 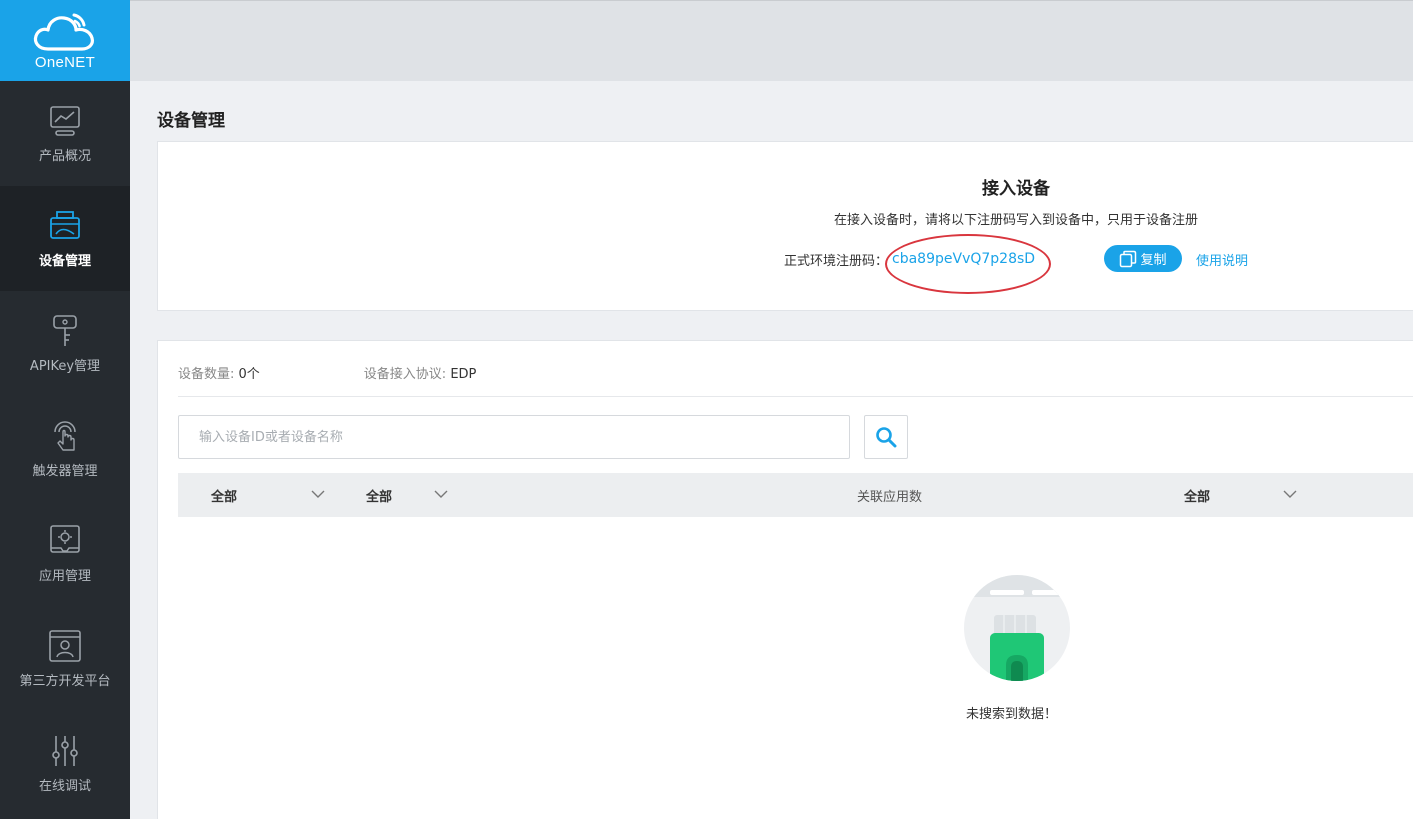 I want to click on device-count-stat: 设备数量: 0个, so click(x=219, y=374).